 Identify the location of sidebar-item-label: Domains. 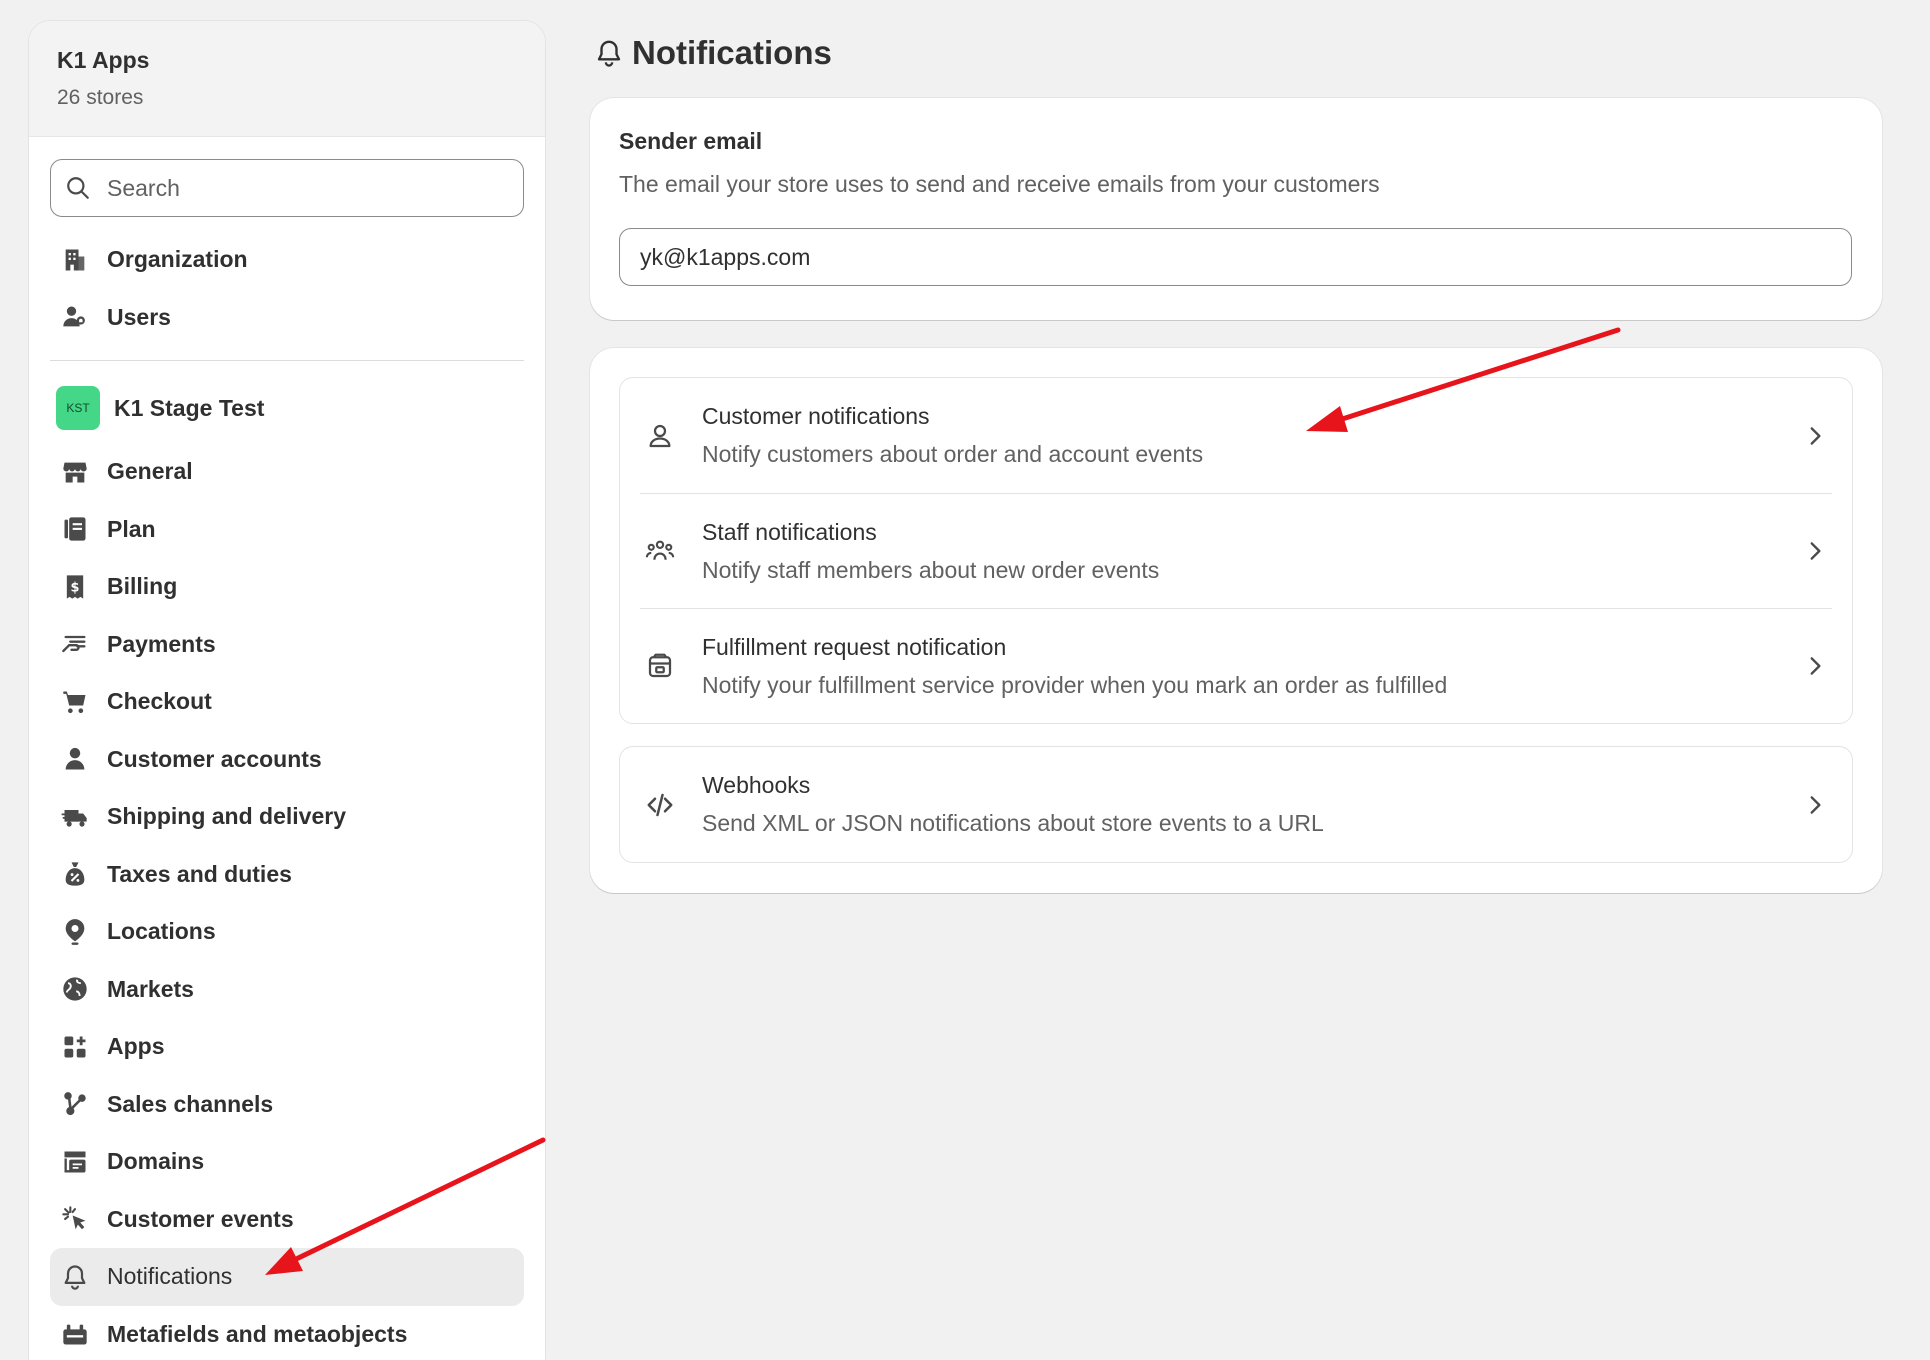
(156, 1161).